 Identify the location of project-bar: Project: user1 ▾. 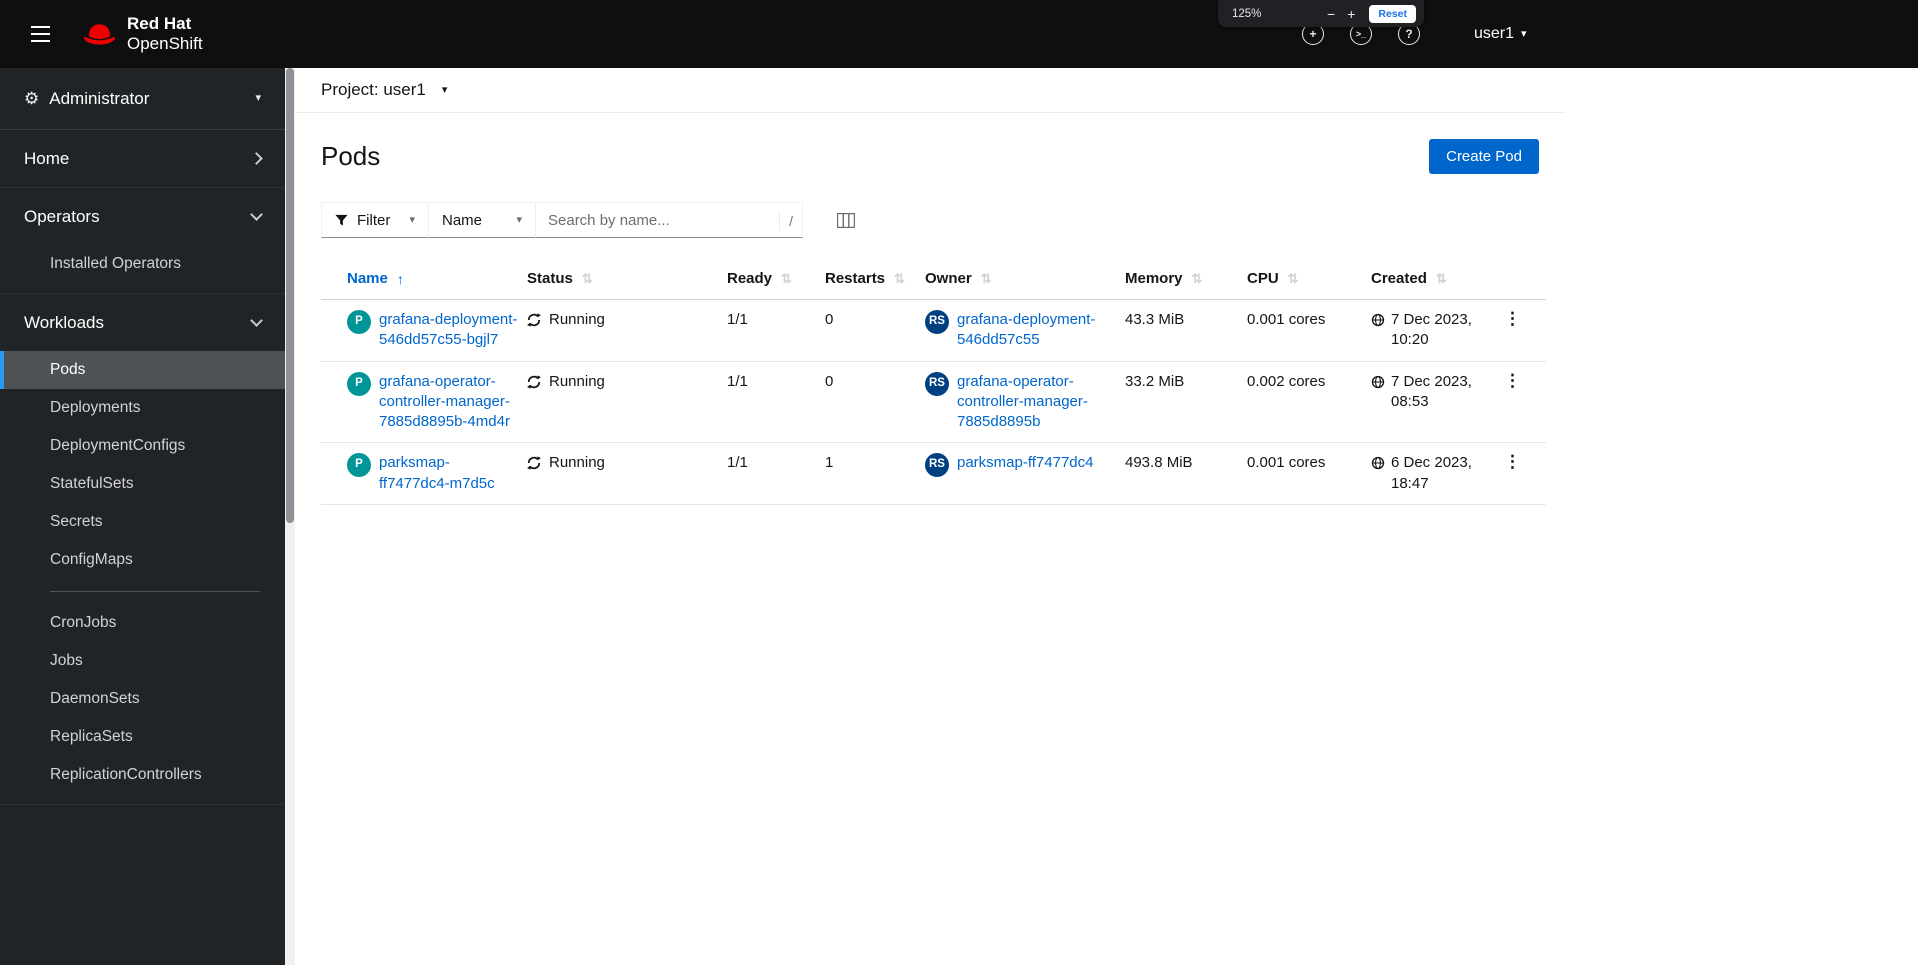
(930, 90).